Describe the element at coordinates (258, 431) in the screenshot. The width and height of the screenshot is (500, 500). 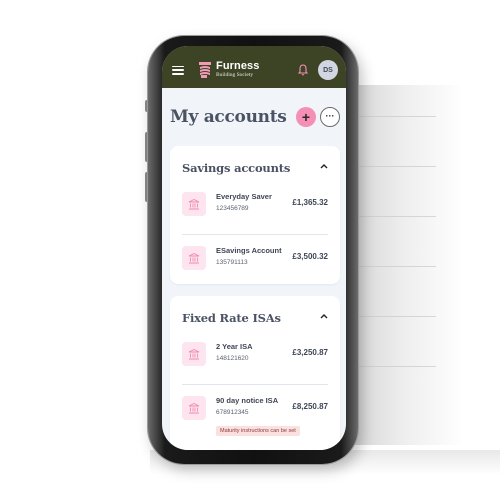
I see `maturity-instructions-badge: Maturity instructions can be set` at that location.